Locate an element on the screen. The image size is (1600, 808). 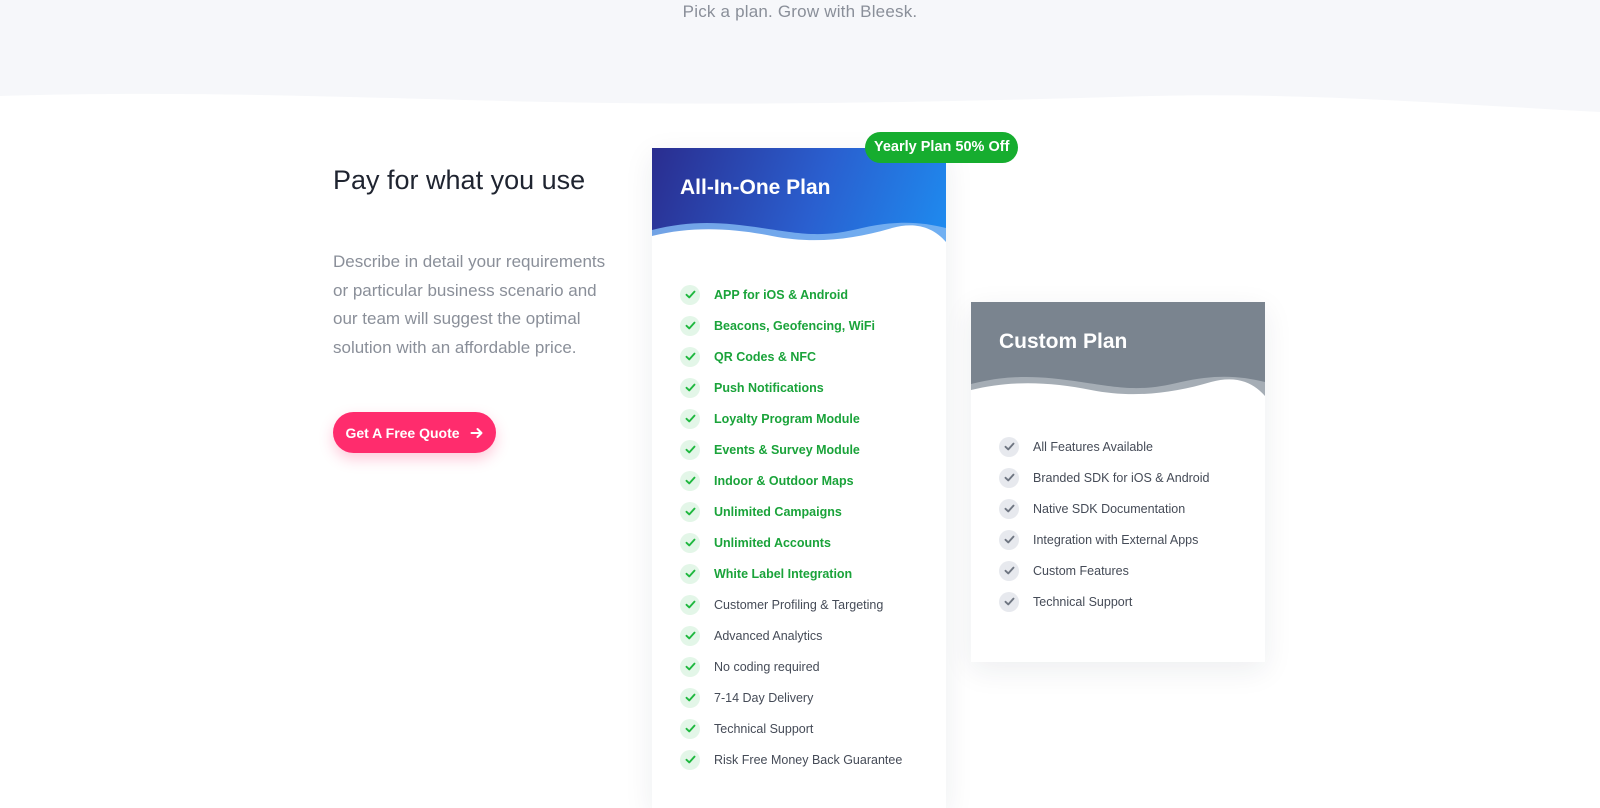
feature-item: Integration with External Apps is located at coordinates (1104, 539).